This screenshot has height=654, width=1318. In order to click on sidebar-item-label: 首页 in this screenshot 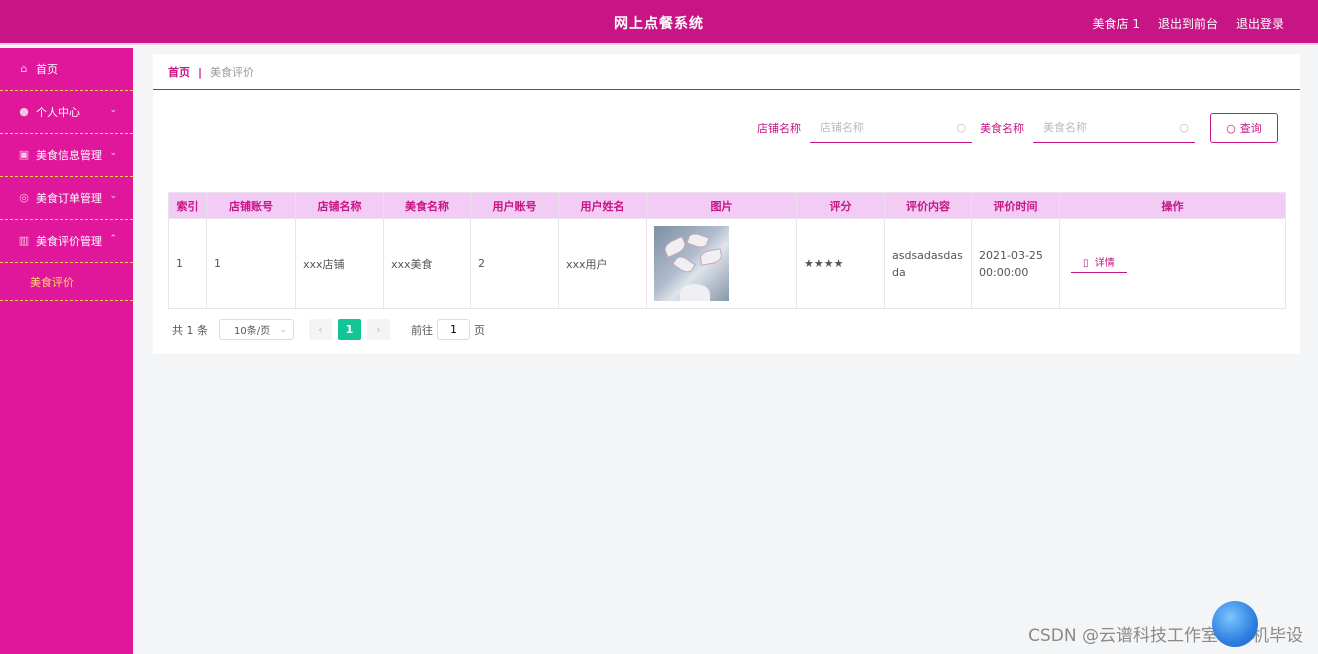, I will do `click(47, 69)`.